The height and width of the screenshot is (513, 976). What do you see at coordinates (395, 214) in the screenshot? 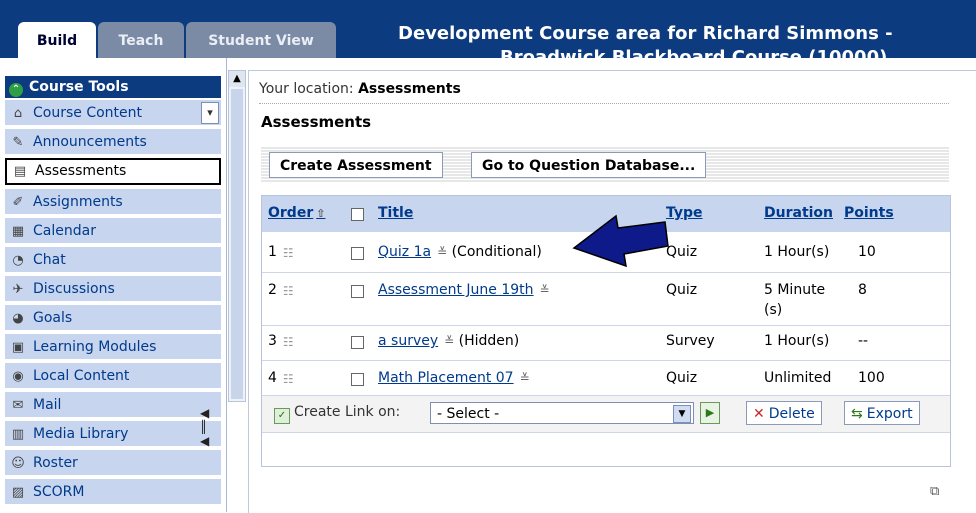
I see `column-header-title: Title` at bounding box center [395, 214].